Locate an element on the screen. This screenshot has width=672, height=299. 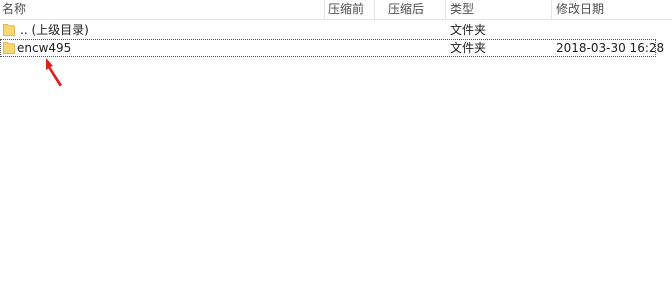
column-header-modified: 修改日期 is located at coordinates (613, 9).